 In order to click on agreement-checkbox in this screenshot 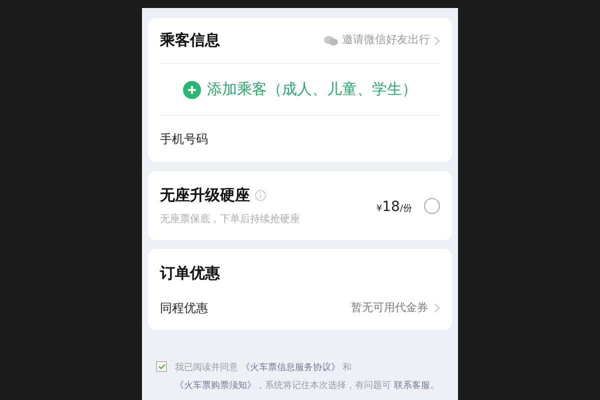, I will do `click(161, 366)`.